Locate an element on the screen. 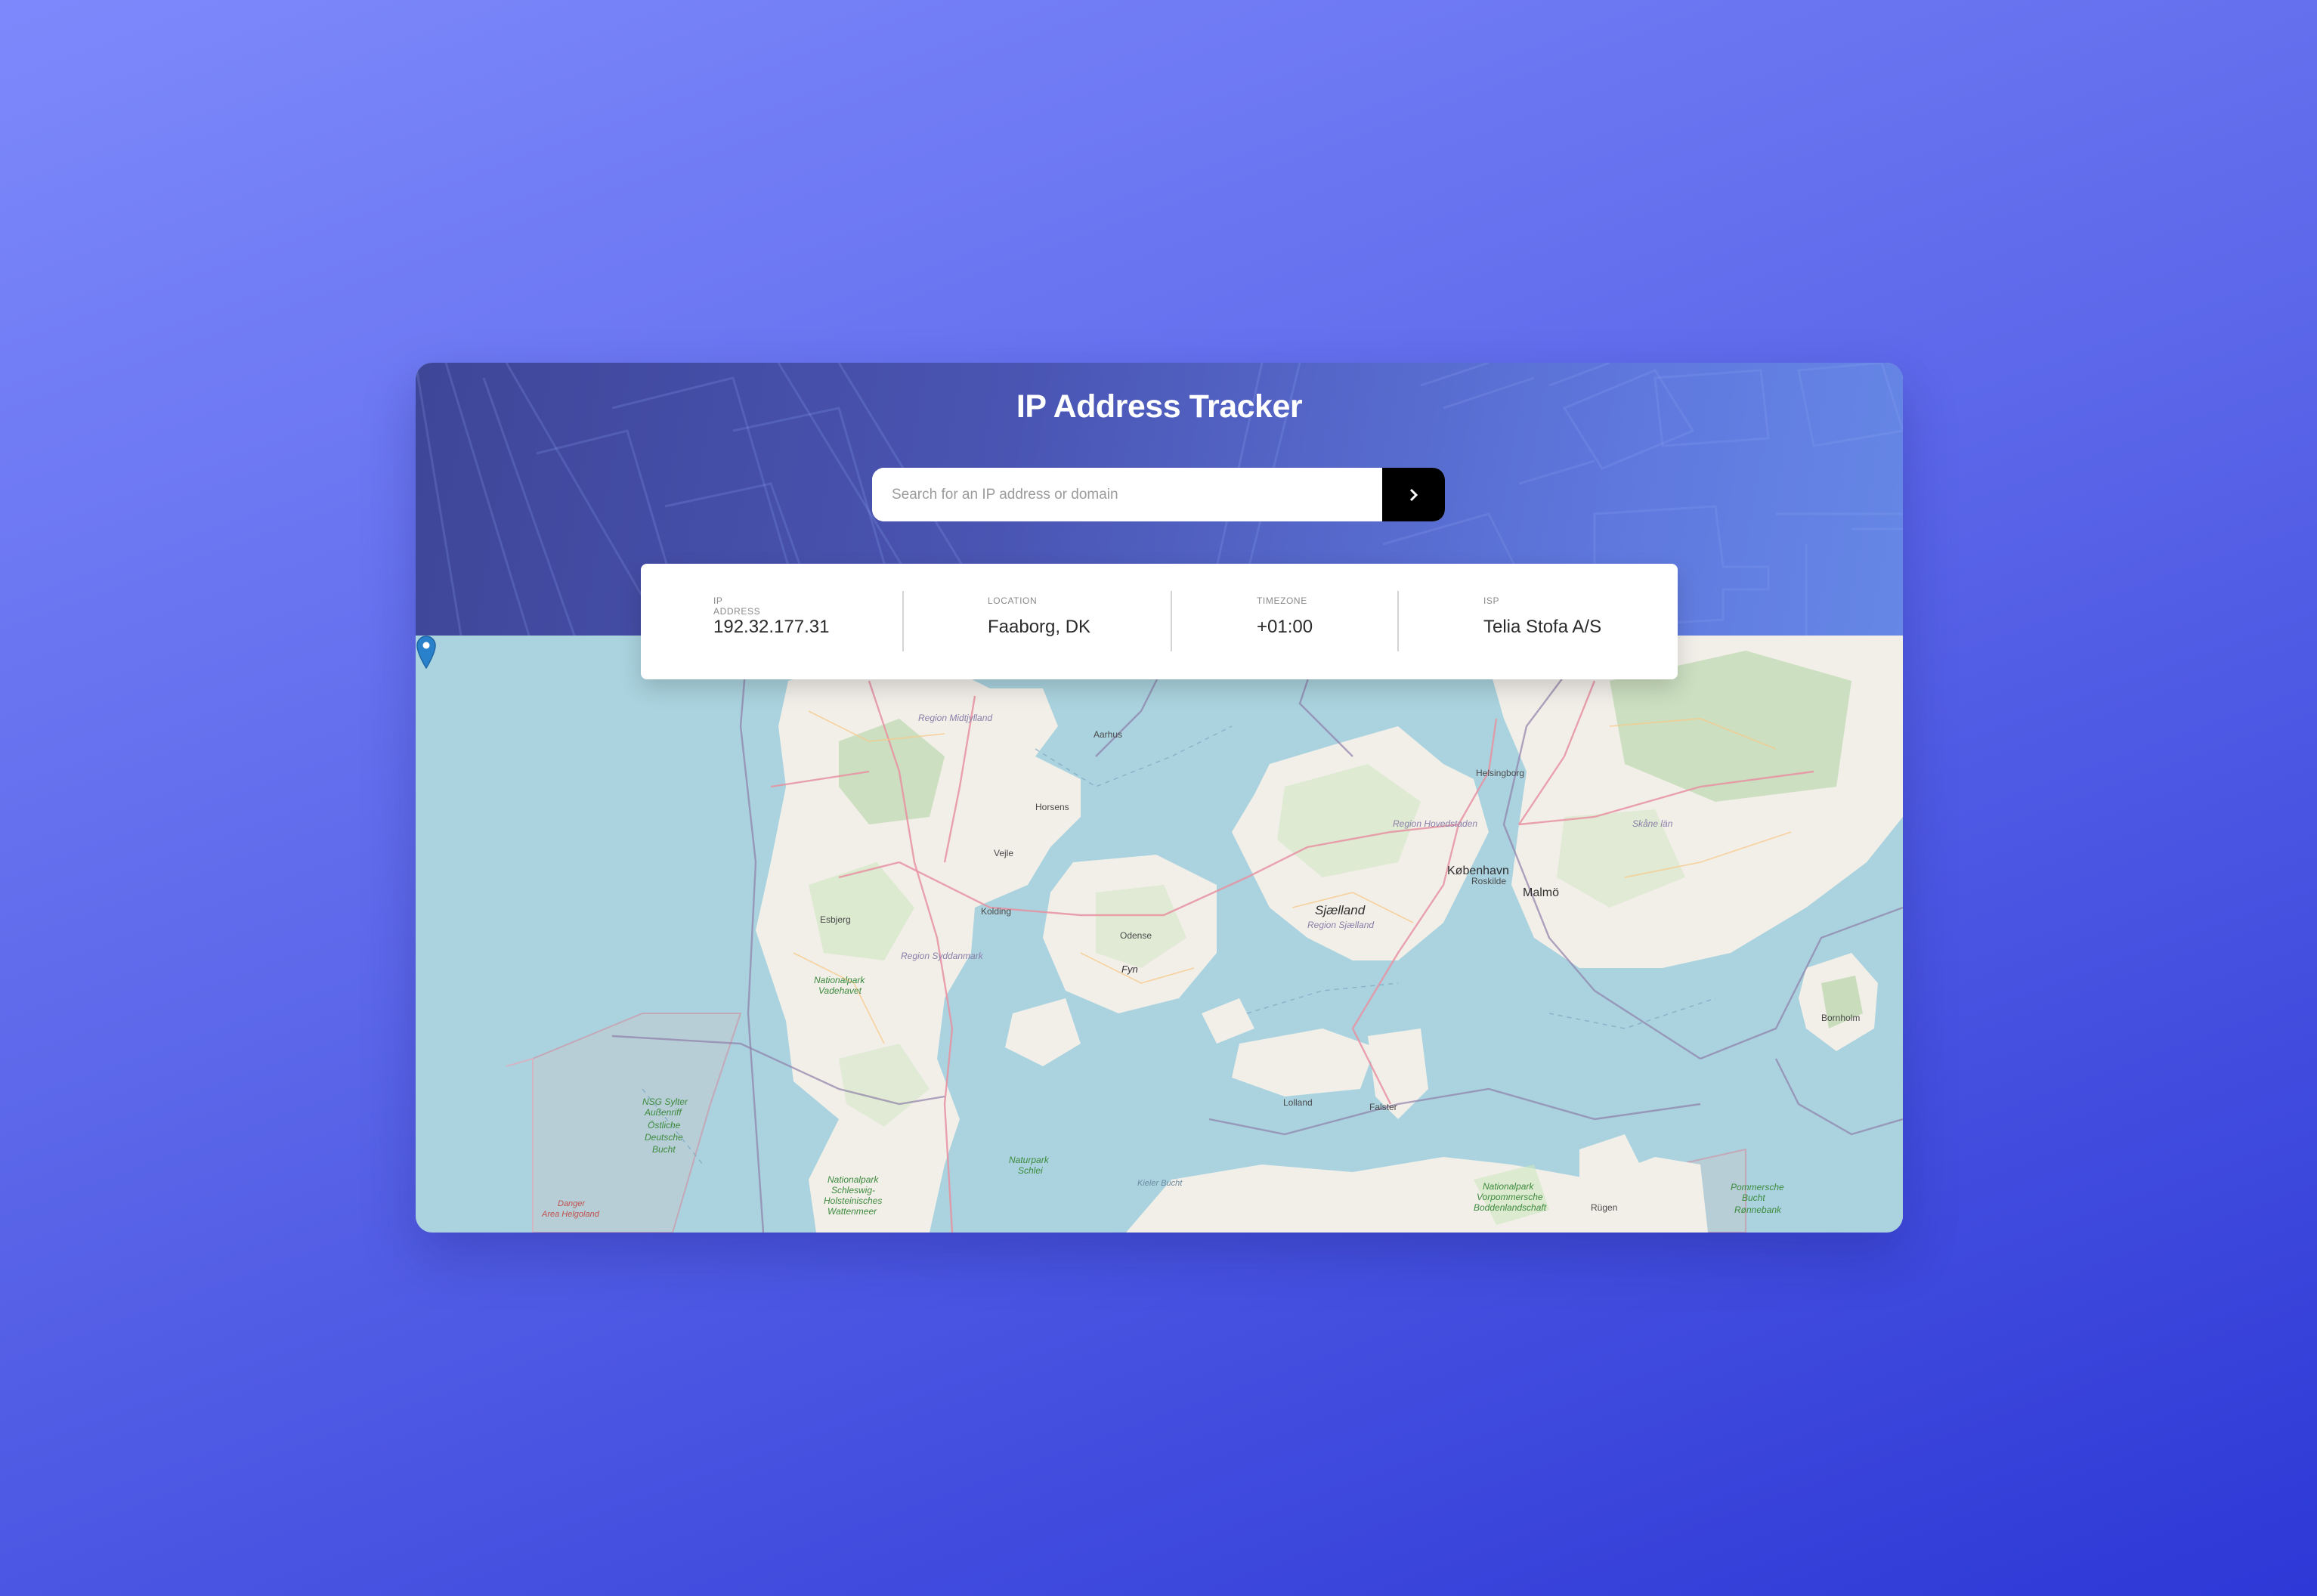 The image size is (2317, 1596). map-label: Rønnebank is located at coordinates (1758, 1210).